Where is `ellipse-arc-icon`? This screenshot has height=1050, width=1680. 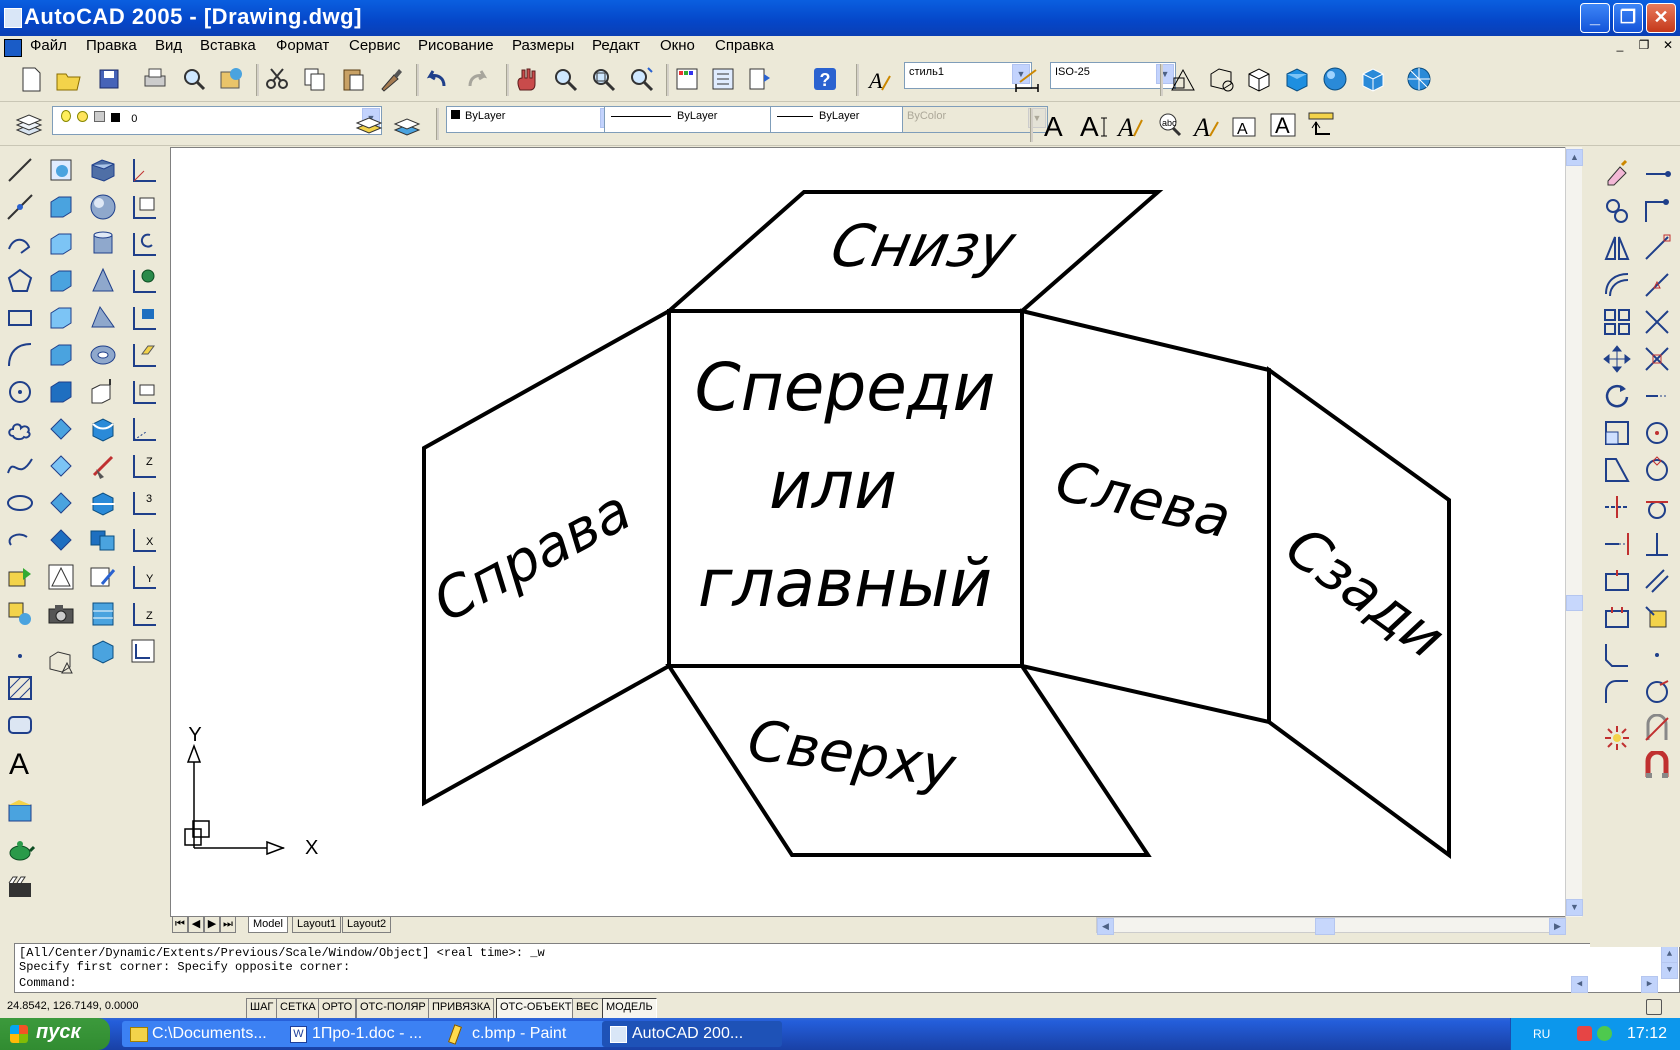 ellipse-arc-icon is located at coordinates (20, 540).